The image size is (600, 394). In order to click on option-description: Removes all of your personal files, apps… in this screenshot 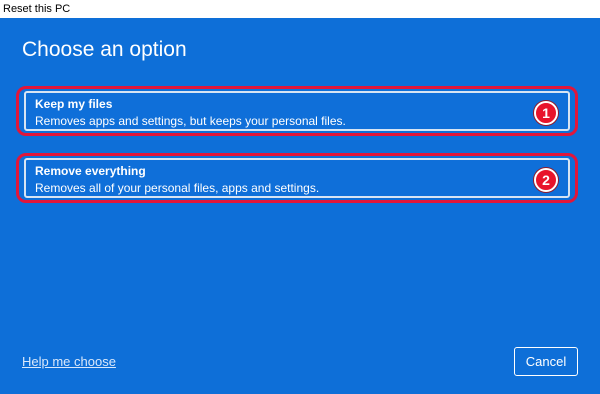, I will do `click(177, 188)`.